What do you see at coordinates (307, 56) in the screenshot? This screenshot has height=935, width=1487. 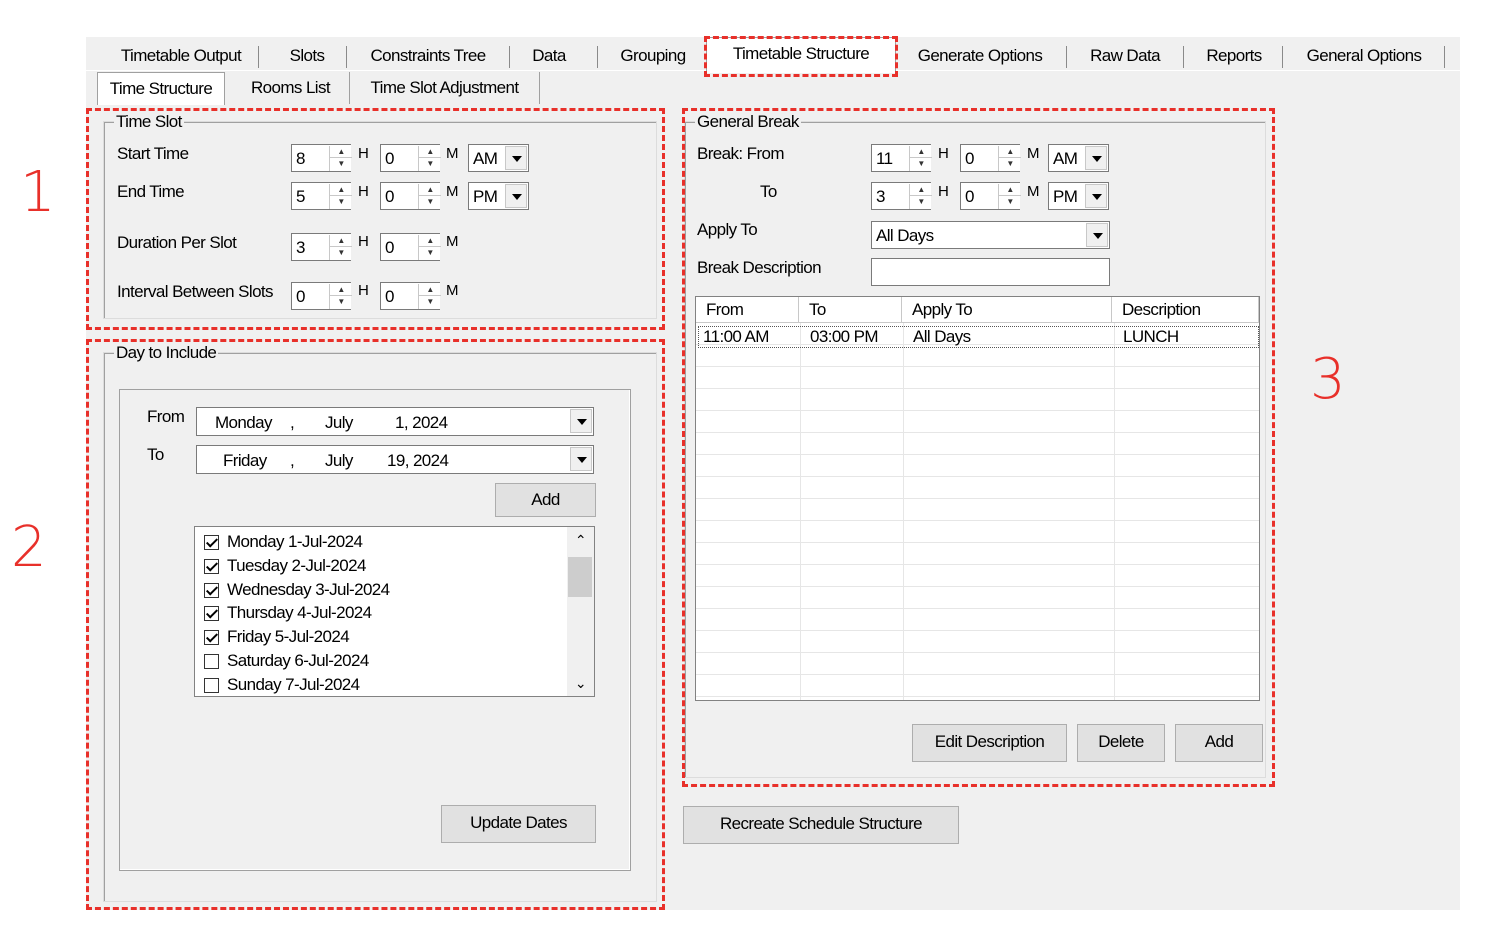 I see `tab-slots: Slots` at bounding box center [307, 56].